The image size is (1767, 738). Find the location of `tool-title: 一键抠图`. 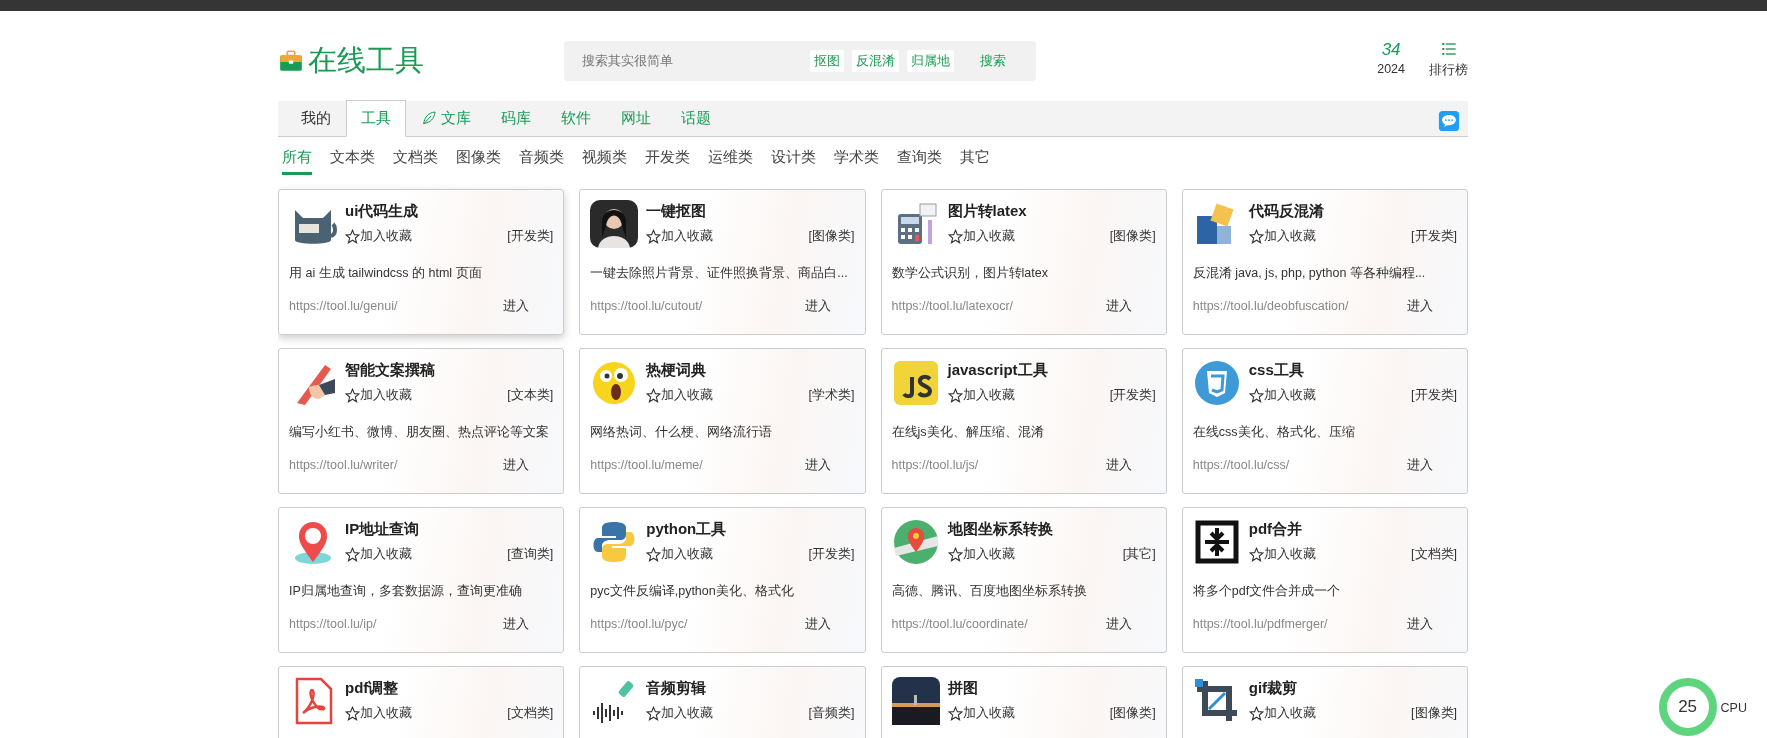

tool-title: 一键抠图 is located at coordinates (750, 211).